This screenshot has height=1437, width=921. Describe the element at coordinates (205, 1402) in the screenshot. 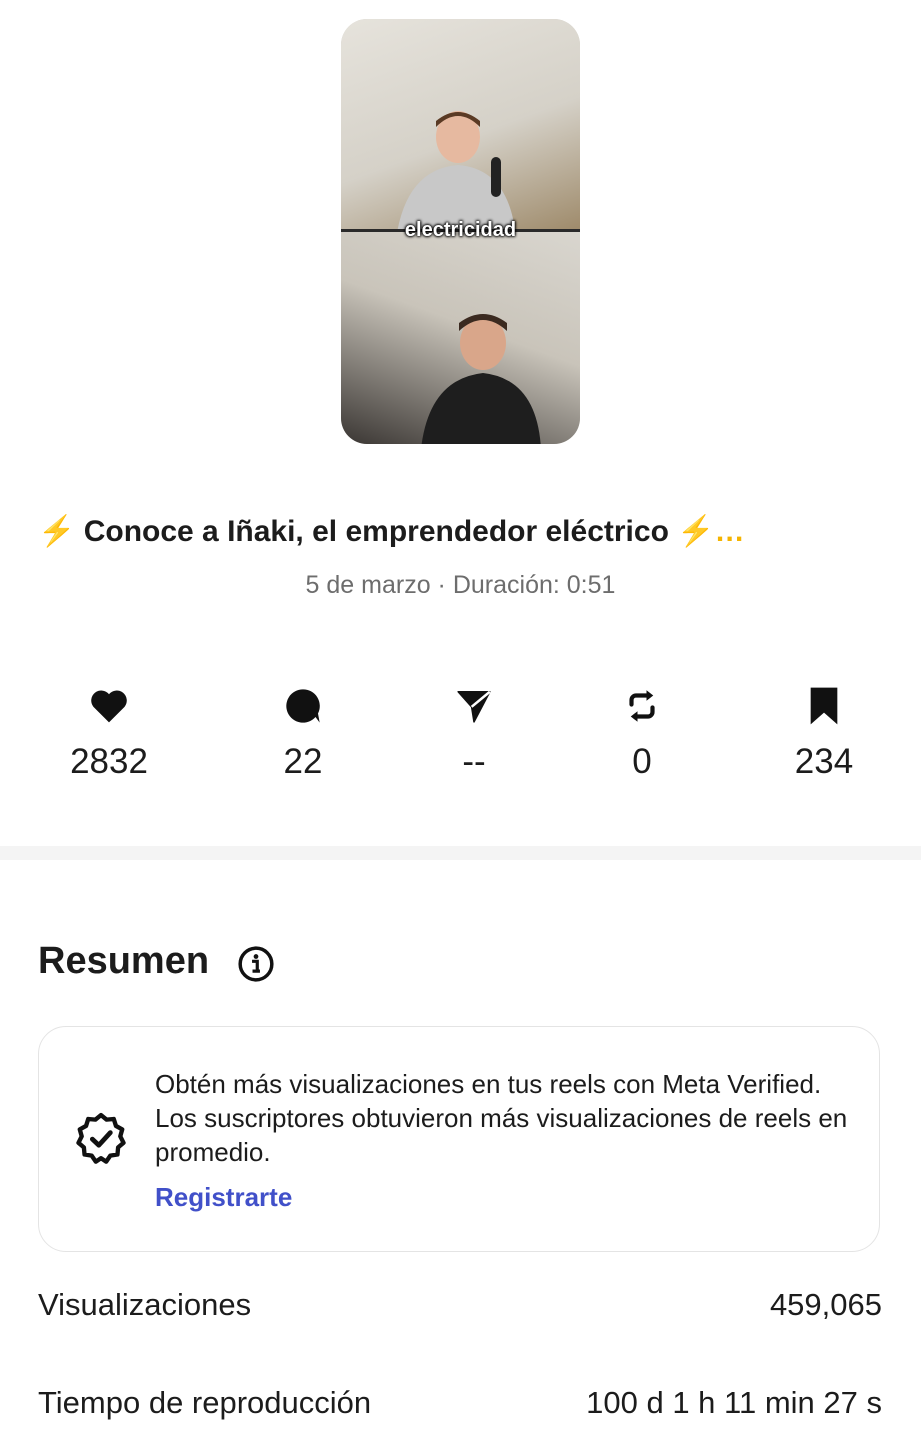

I see `metric-label: Tiempo de reproducción` at that location.